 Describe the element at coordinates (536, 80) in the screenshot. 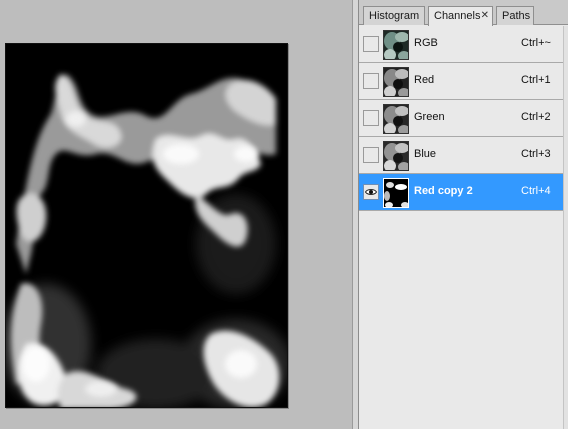

I see `channel-shortcut: Ctrl+1` at that location.